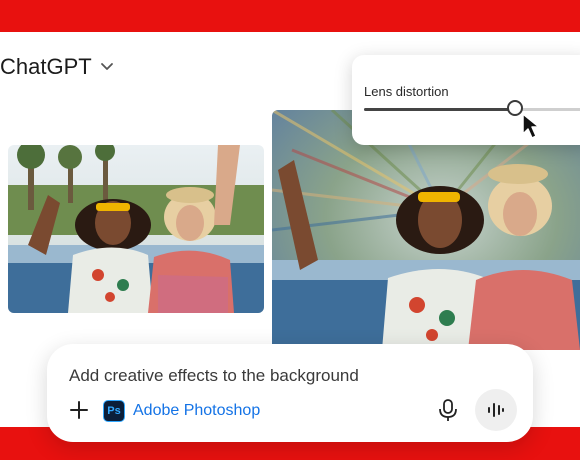 The image size is (580, 460). What do you see at coordinates (448, 410) in the screenshot?
I see `microphone-icon` at bounding box center [448, 410].